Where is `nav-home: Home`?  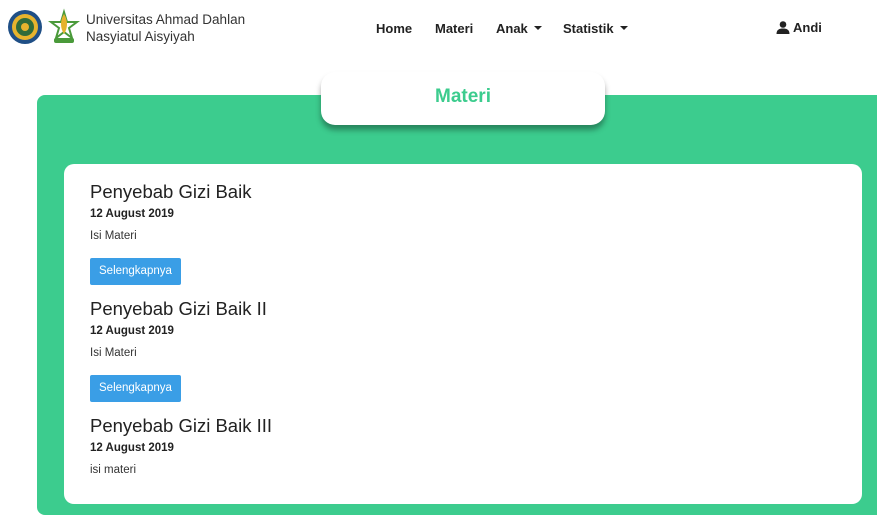
nav-home: Home is located at coordinates (394, 28).